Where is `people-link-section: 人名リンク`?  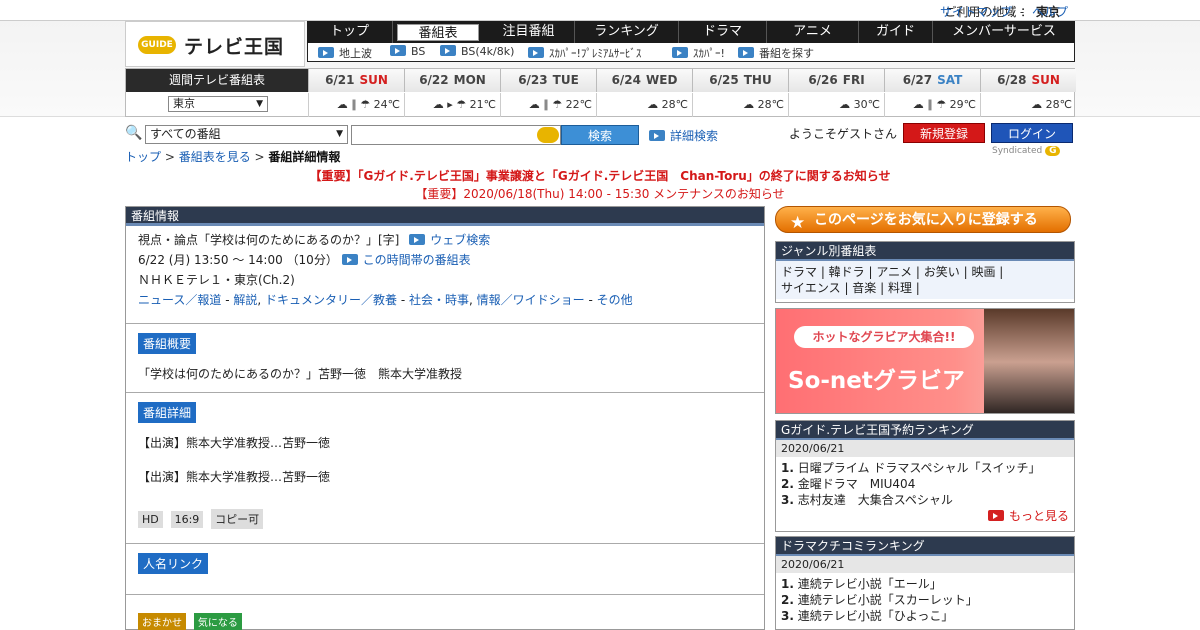
people-link-section: 人名リンク is located at coordinates (445, 569).